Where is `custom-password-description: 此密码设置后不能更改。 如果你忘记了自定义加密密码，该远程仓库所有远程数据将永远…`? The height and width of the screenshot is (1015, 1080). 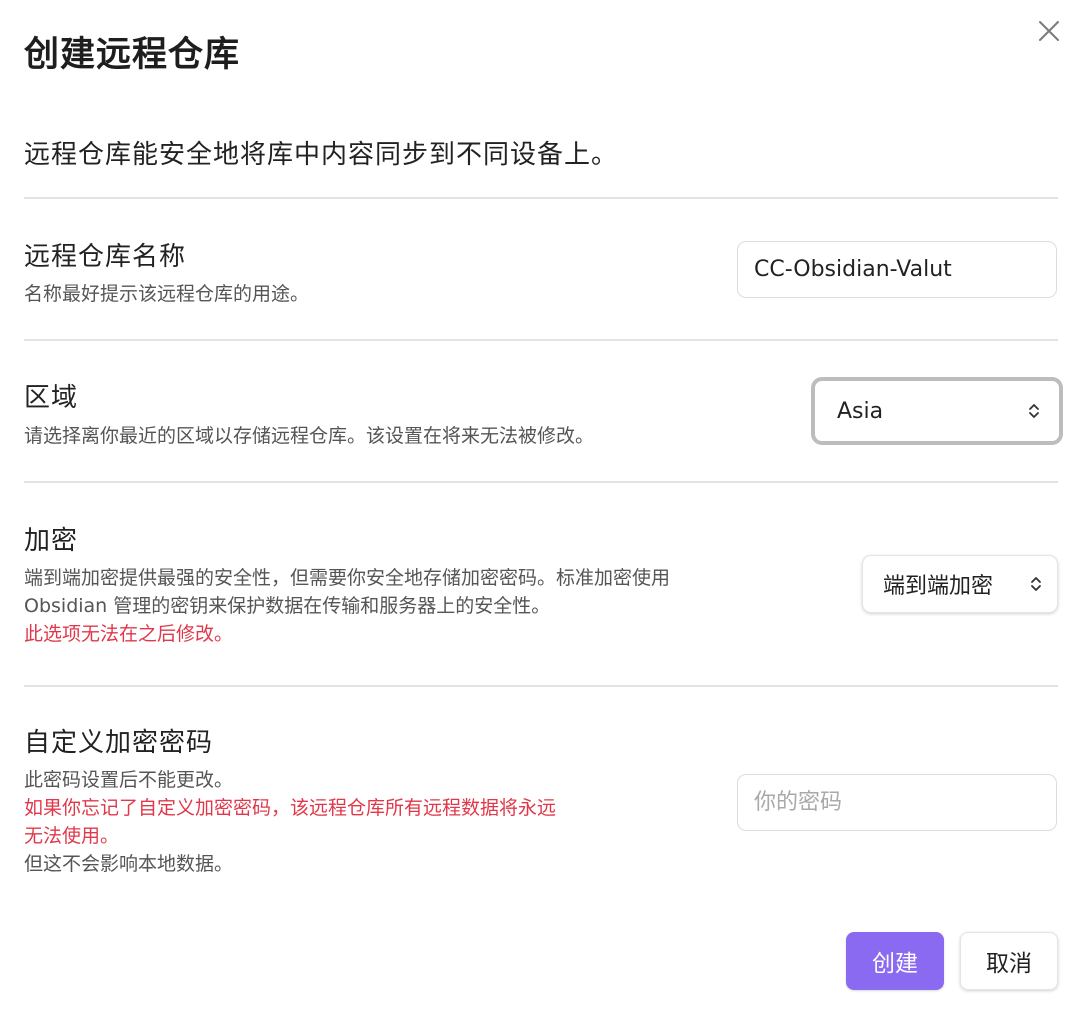 custom-password-description: 此密码设置后不能更改。 如果你忘记了自定义加密密码，该远程仓库所有远程数据将永远… is located at coordinates (369, 822).